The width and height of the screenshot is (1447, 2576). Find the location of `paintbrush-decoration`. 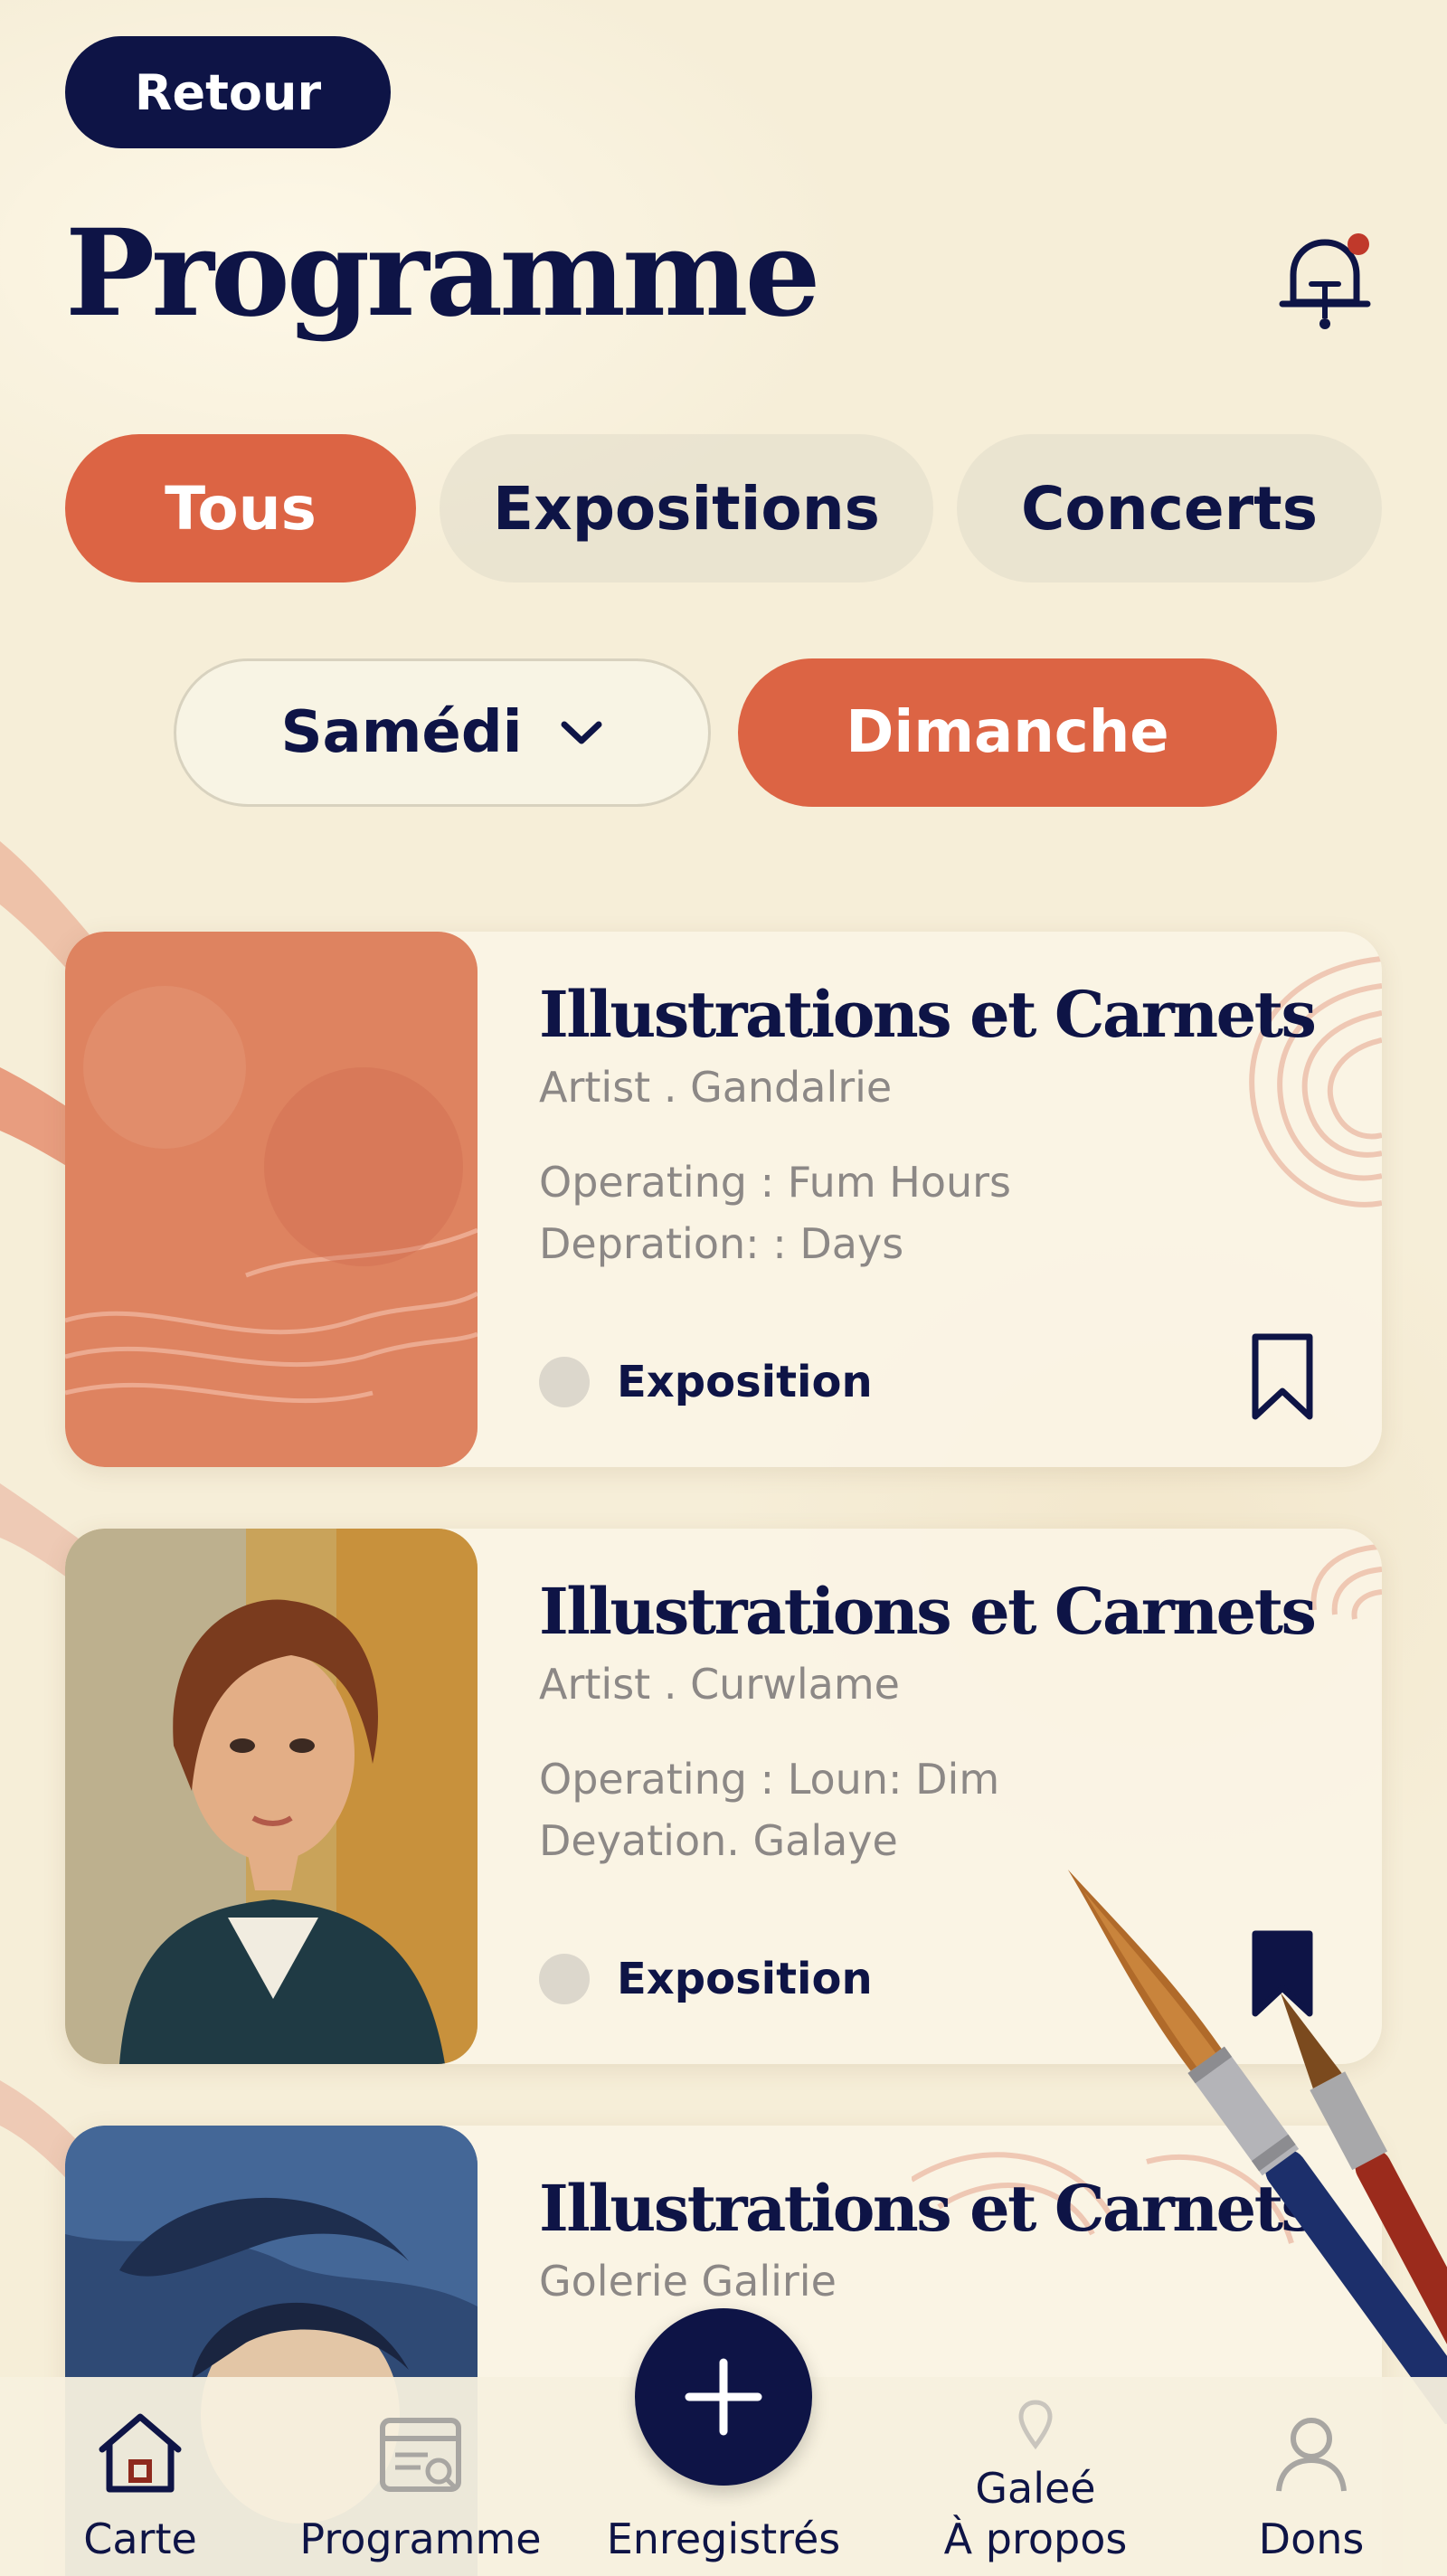

paintbrush-decoration is located at coordinates (1257, 2147).